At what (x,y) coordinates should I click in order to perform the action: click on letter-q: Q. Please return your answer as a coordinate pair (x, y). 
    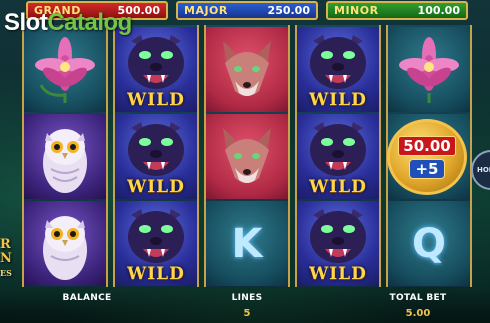
    Looking at the image, I should click on (428, 243).